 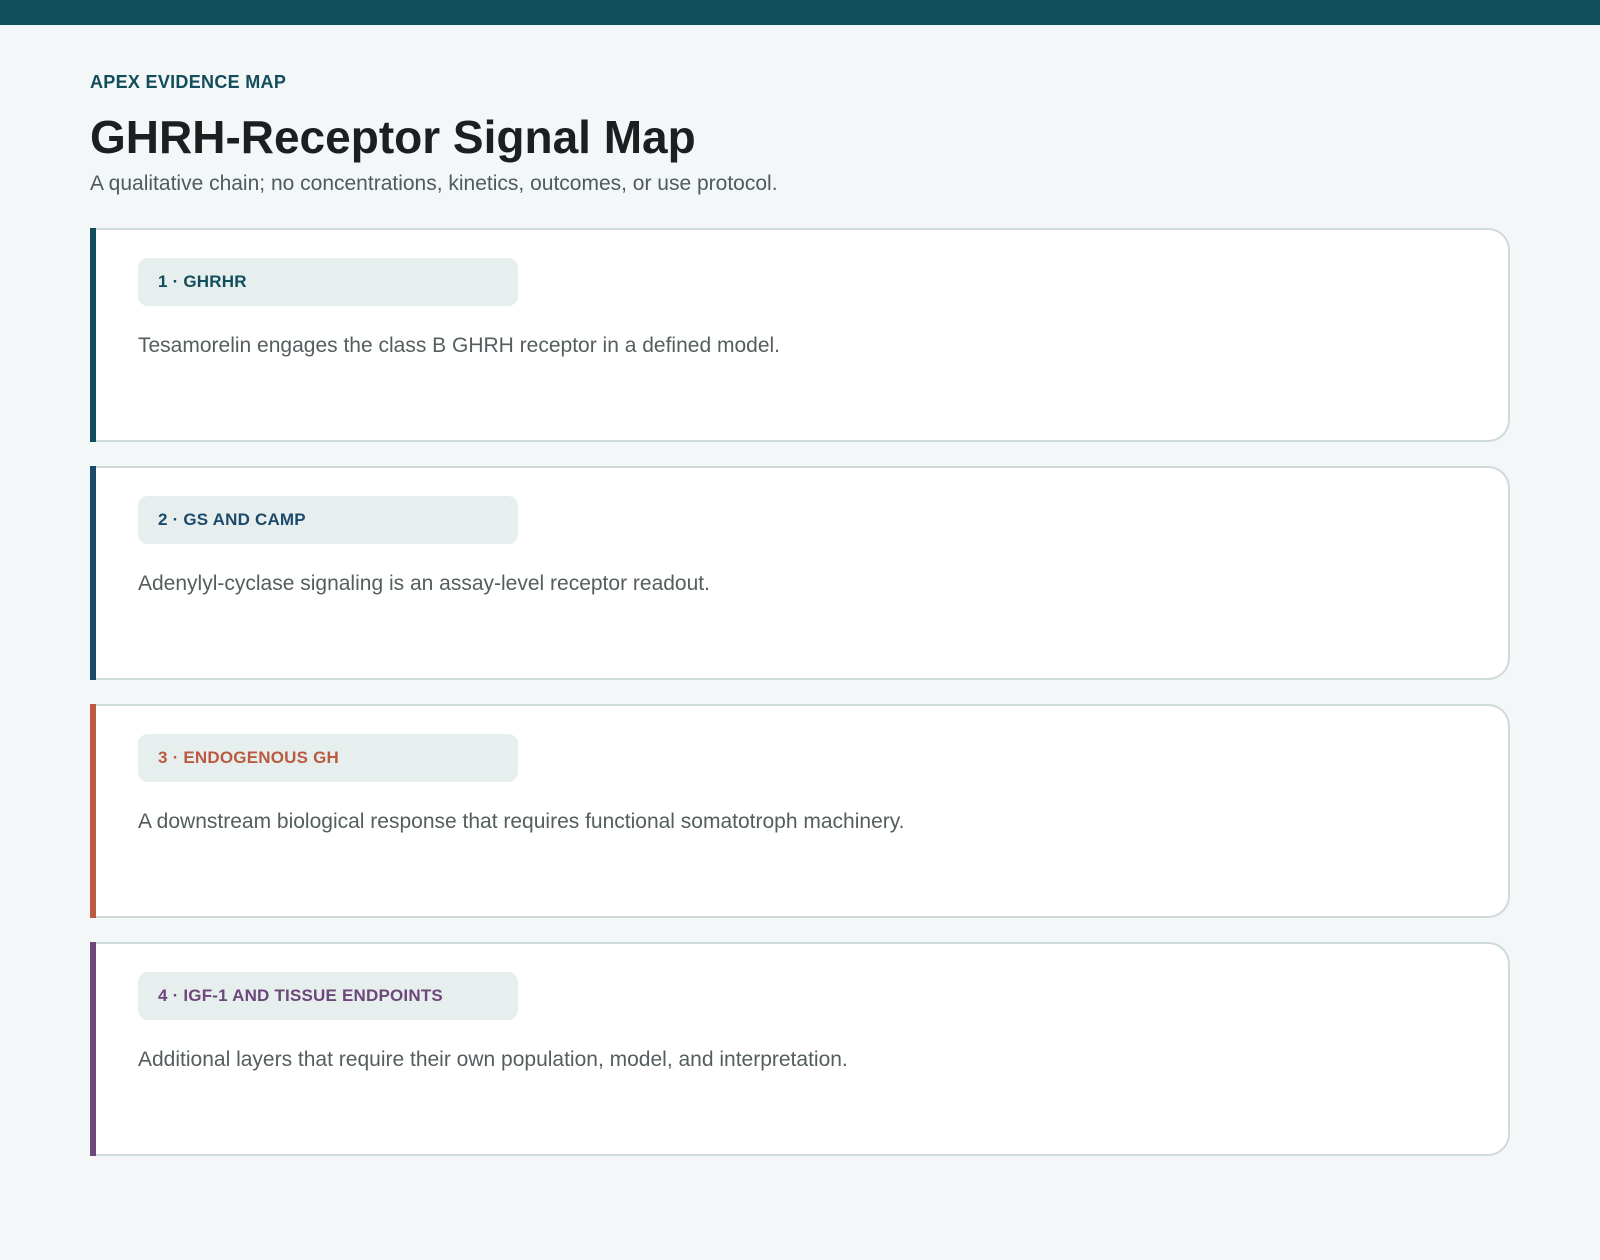 What do you see at coordinates (393, 137) in the screenshot?
I see `page-title: GHRH-Receptor Signal Map` at bounding box center [393, 137].